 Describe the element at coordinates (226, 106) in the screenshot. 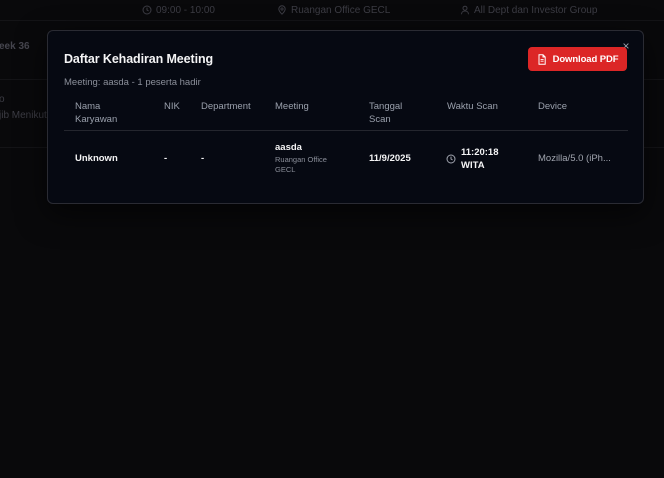

I see `col-department: Department` at that location.